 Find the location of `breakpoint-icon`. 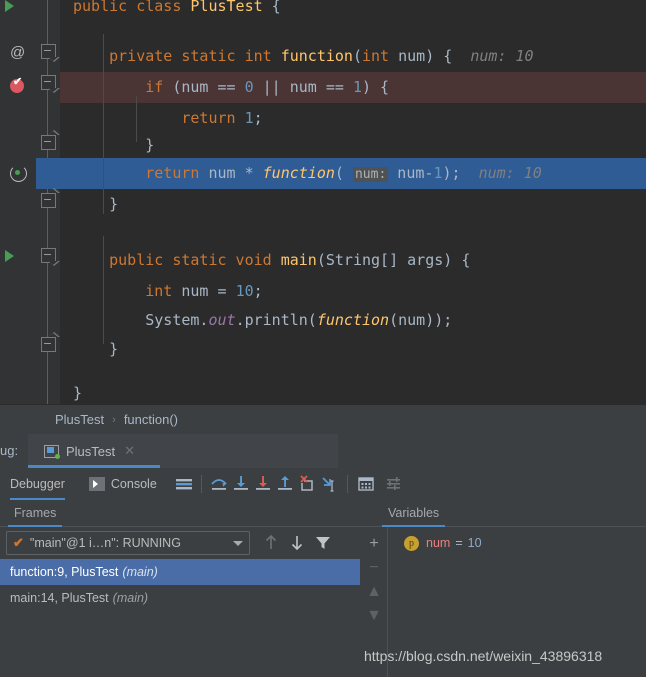

breakpoint-icon is located at coordinates (17, 84).